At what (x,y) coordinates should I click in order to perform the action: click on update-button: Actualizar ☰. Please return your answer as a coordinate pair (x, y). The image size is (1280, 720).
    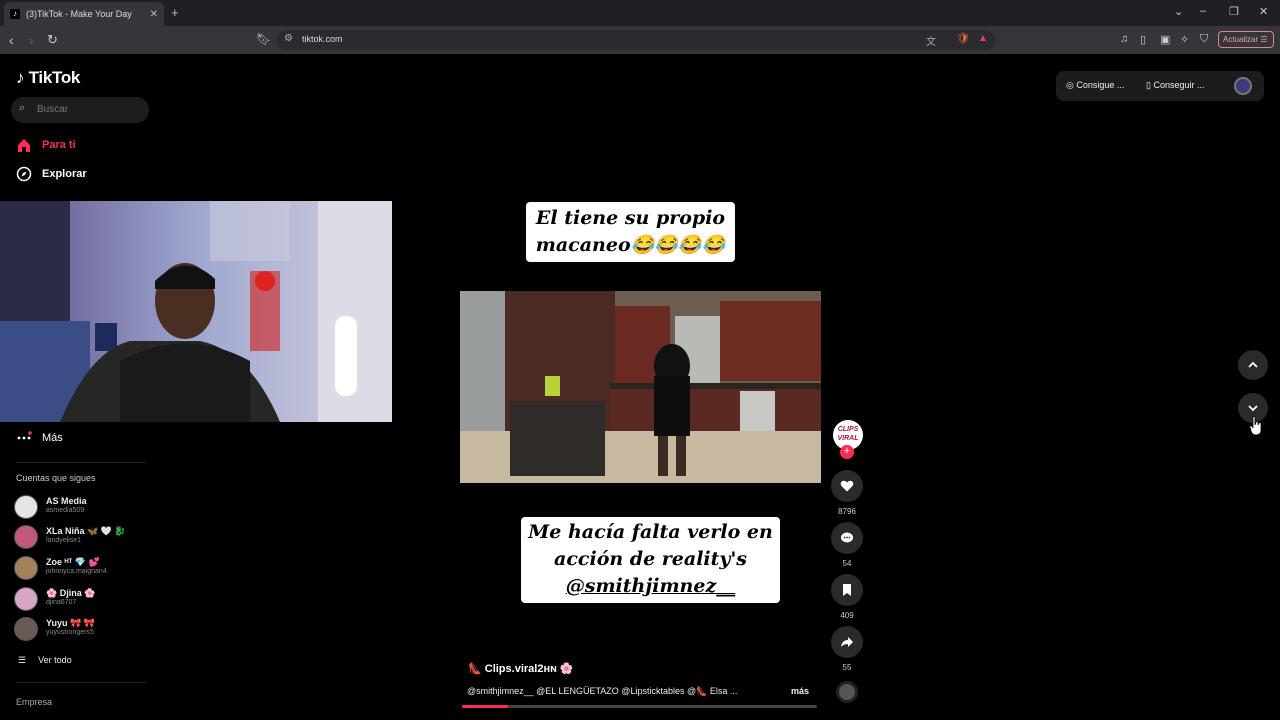
    Looking at the image, I should click on (1246, 39).